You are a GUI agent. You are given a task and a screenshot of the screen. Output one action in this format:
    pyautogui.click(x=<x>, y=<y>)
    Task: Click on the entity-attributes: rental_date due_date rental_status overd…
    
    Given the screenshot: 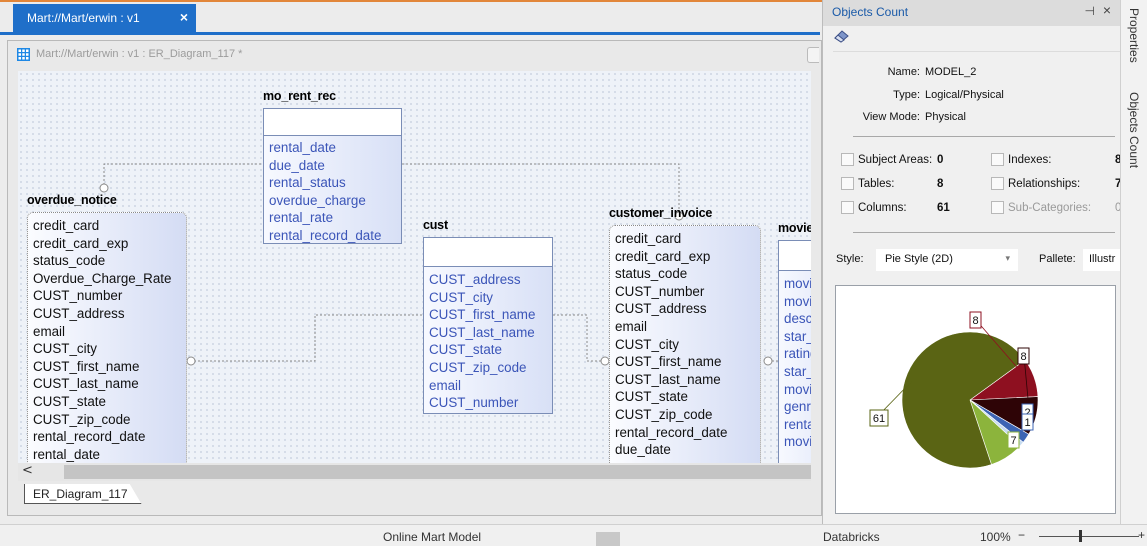 What is the action you would take?
    pyautogui.click(x=332, y=189)
    